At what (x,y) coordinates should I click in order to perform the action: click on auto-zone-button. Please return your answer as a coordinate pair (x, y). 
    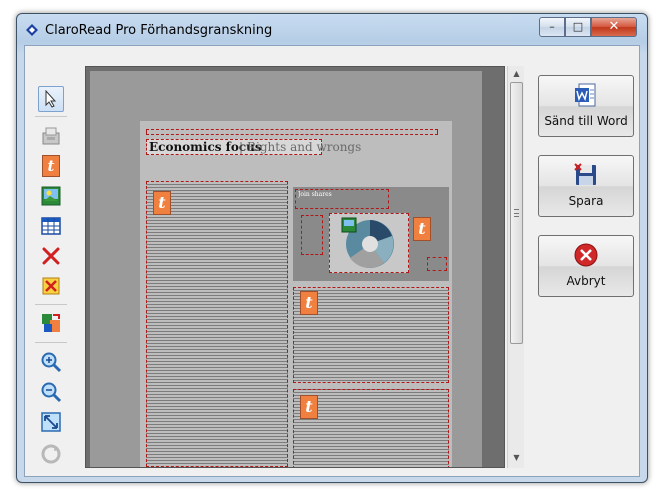
    Looking at the image, I should click on (51, 323).